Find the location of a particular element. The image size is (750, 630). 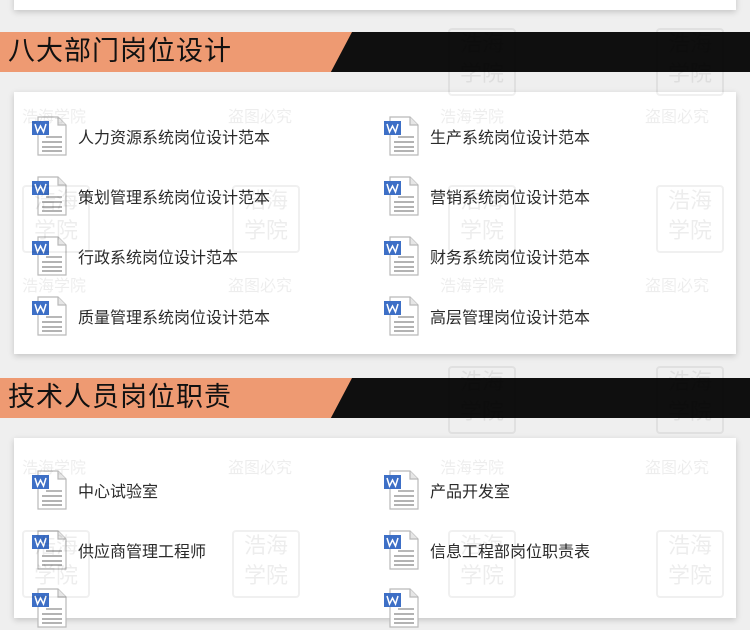

document-label: 人力资源系统岗位设计范本 is located at coordinates (174, 137).